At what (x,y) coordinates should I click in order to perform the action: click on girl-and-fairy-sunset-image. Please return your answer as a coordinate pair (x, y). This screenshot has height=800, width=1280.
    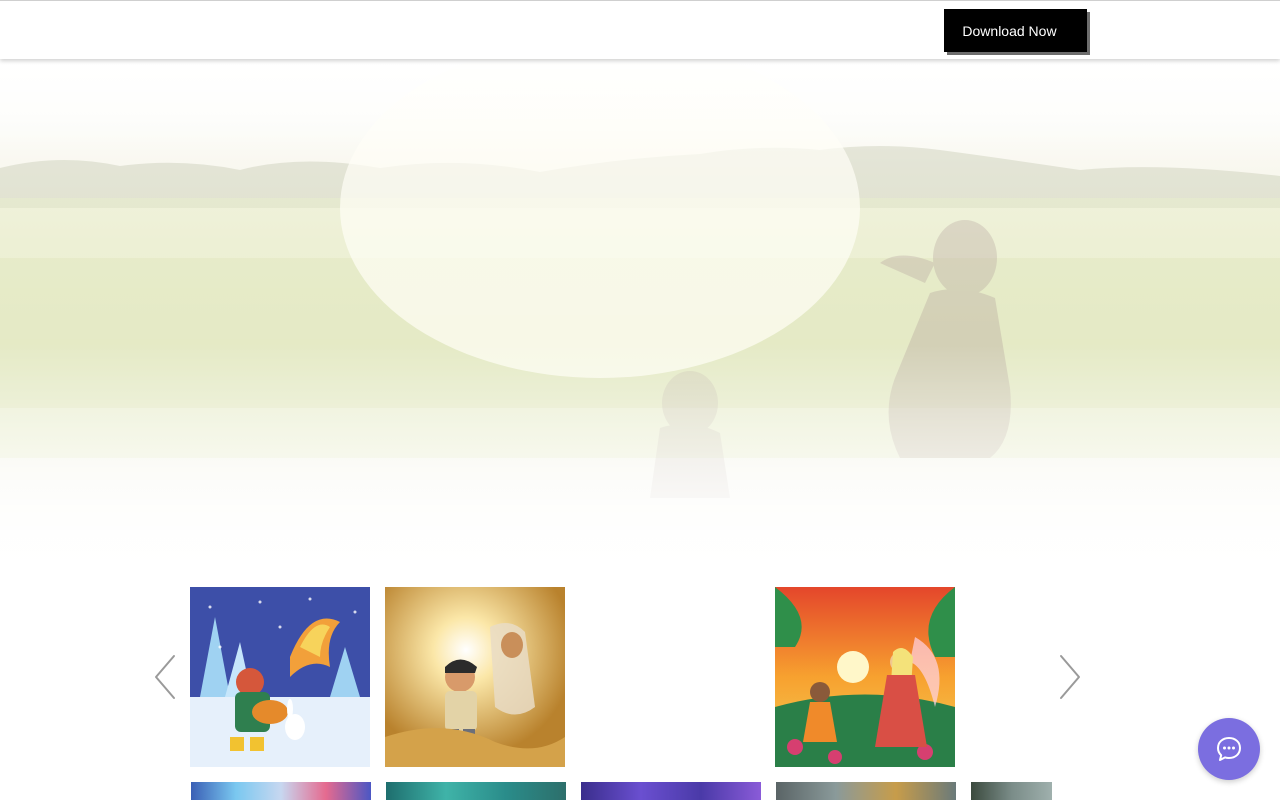
    Looking at the image, I should click on (865, 677).